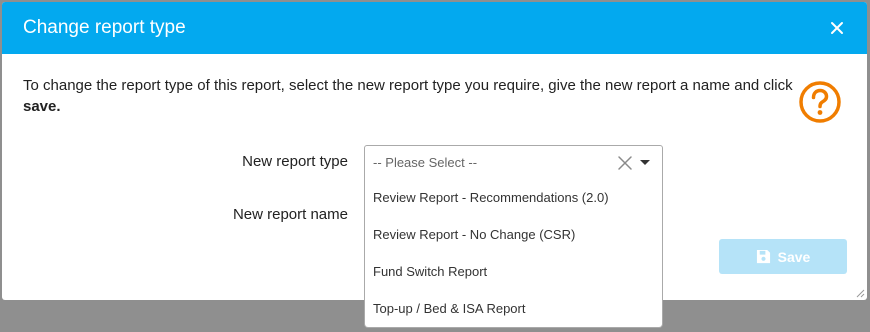 The height and width of the screenshot is (332, 870). What do you see at coordinates (290, 214) in the screenshot?
I see `report-name-label: New report name` at bounding box center [290, 214].